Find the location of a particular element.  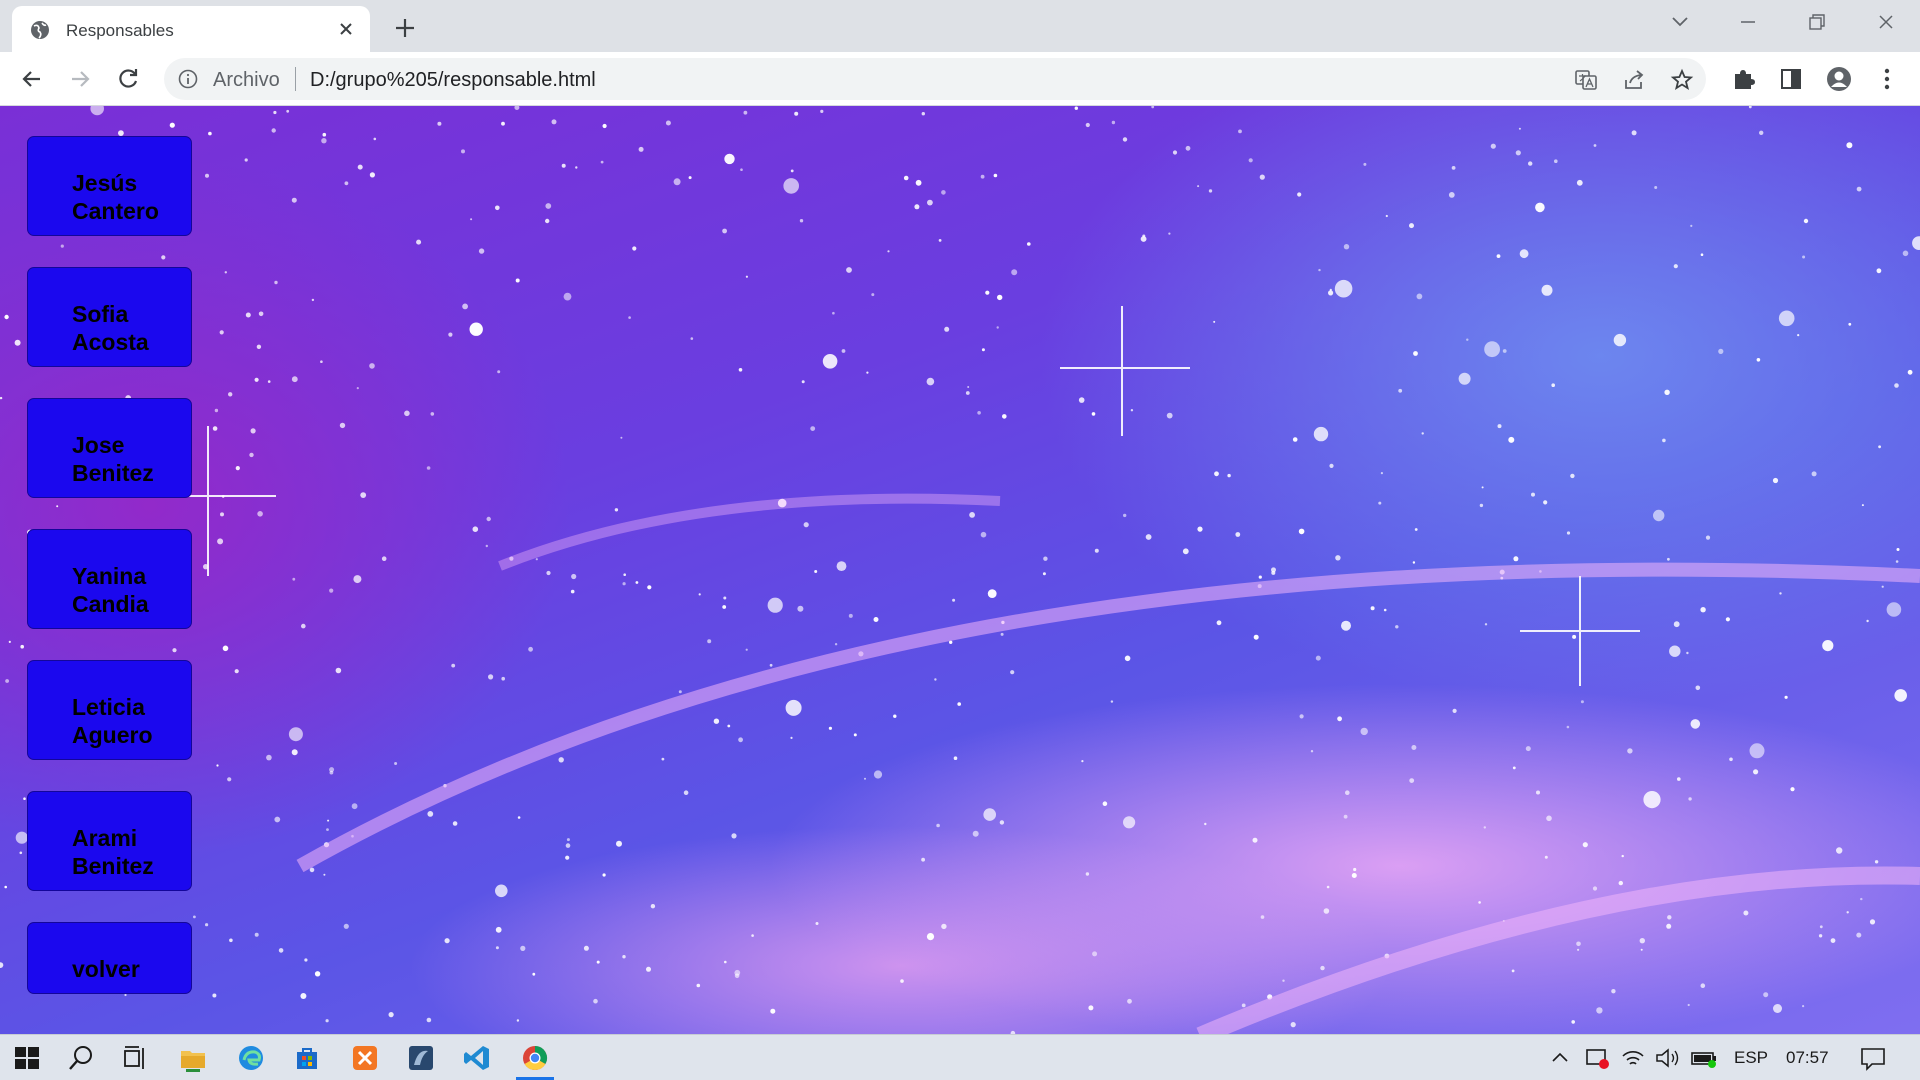

translate-icon is located at coordinates (1586, 80).